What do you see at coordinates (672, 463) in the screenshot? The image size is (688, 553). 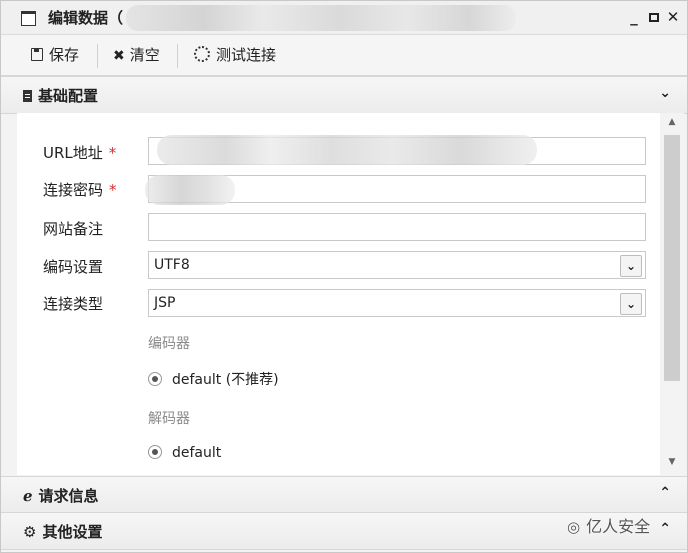 I see `scroll-down-icon: ▼` at bounding box center [672, 463].